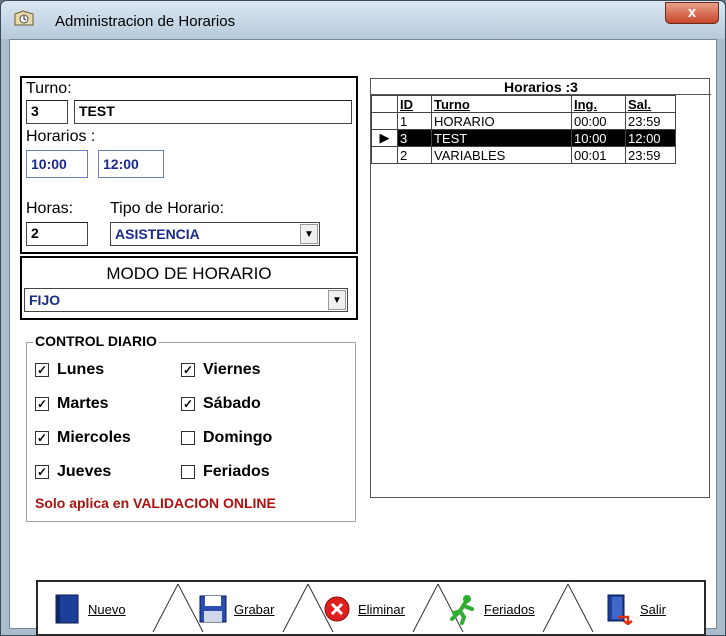  Describe the element at coordinates (213, 609) in the screenshot. I see `save-disk-icon` at that location.